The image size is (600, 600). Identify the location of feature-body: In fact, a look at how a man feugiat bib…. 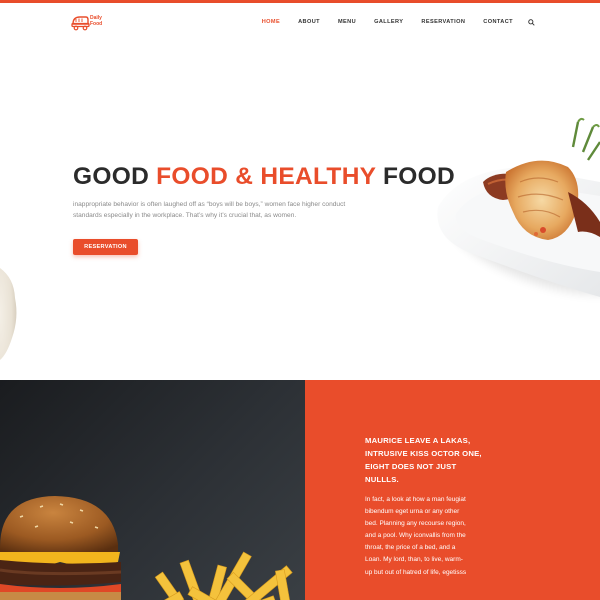
(416, 536).